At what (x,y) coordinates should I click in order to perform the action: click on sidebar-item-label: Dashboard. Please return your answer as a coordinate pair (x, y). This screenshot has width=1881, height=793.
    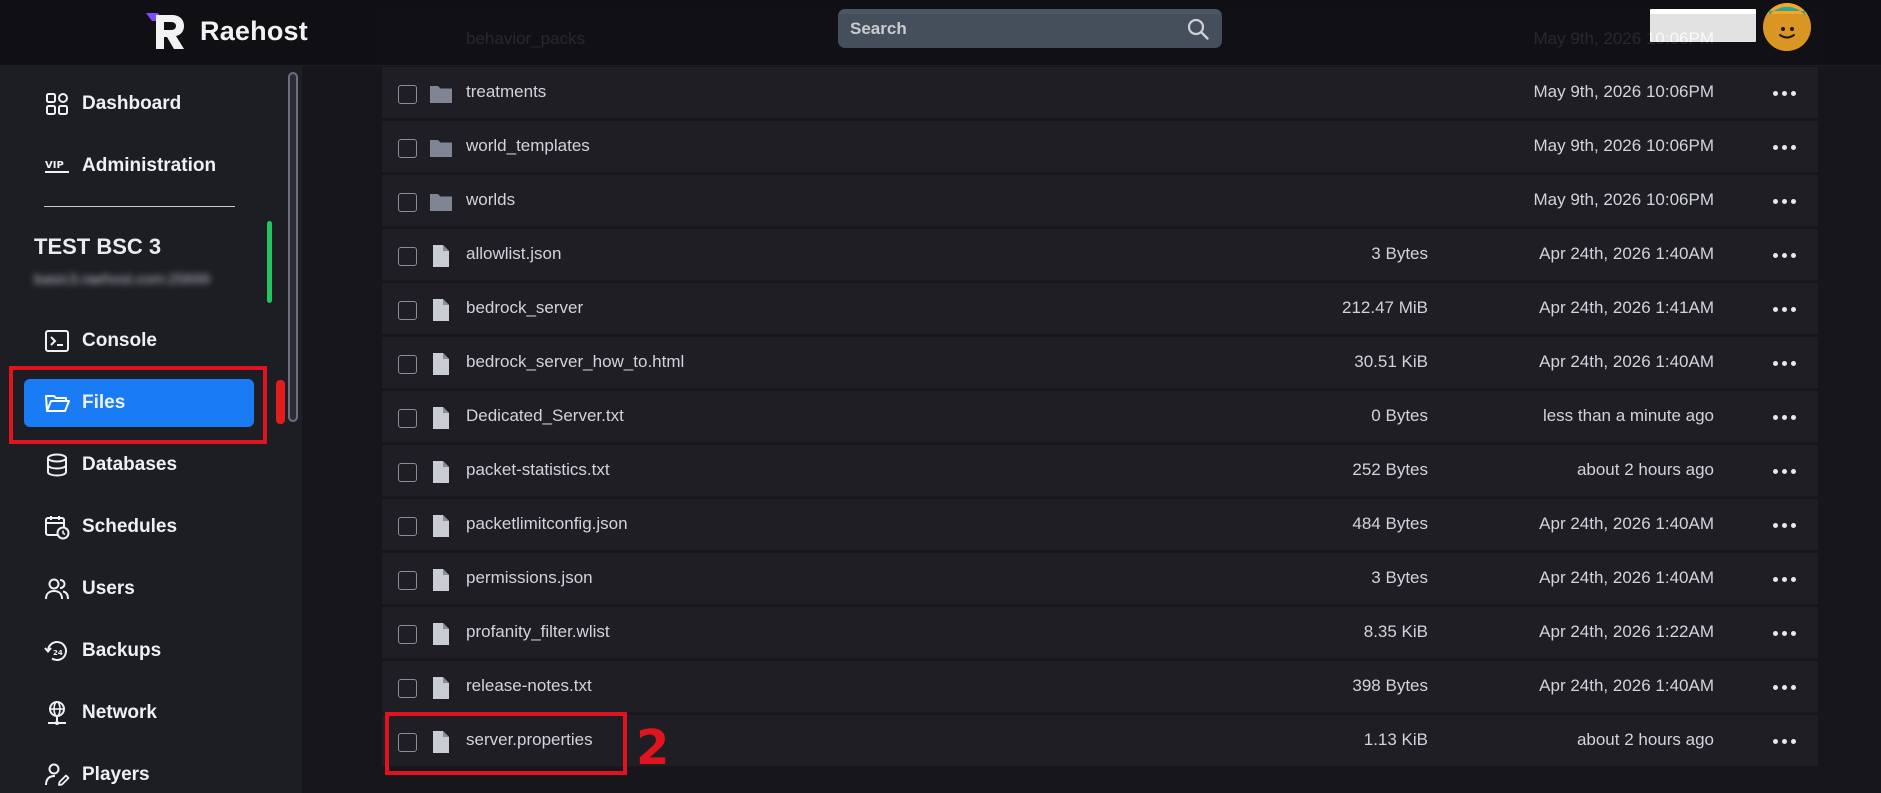
    Looking at the image, I should click on (132, 103).